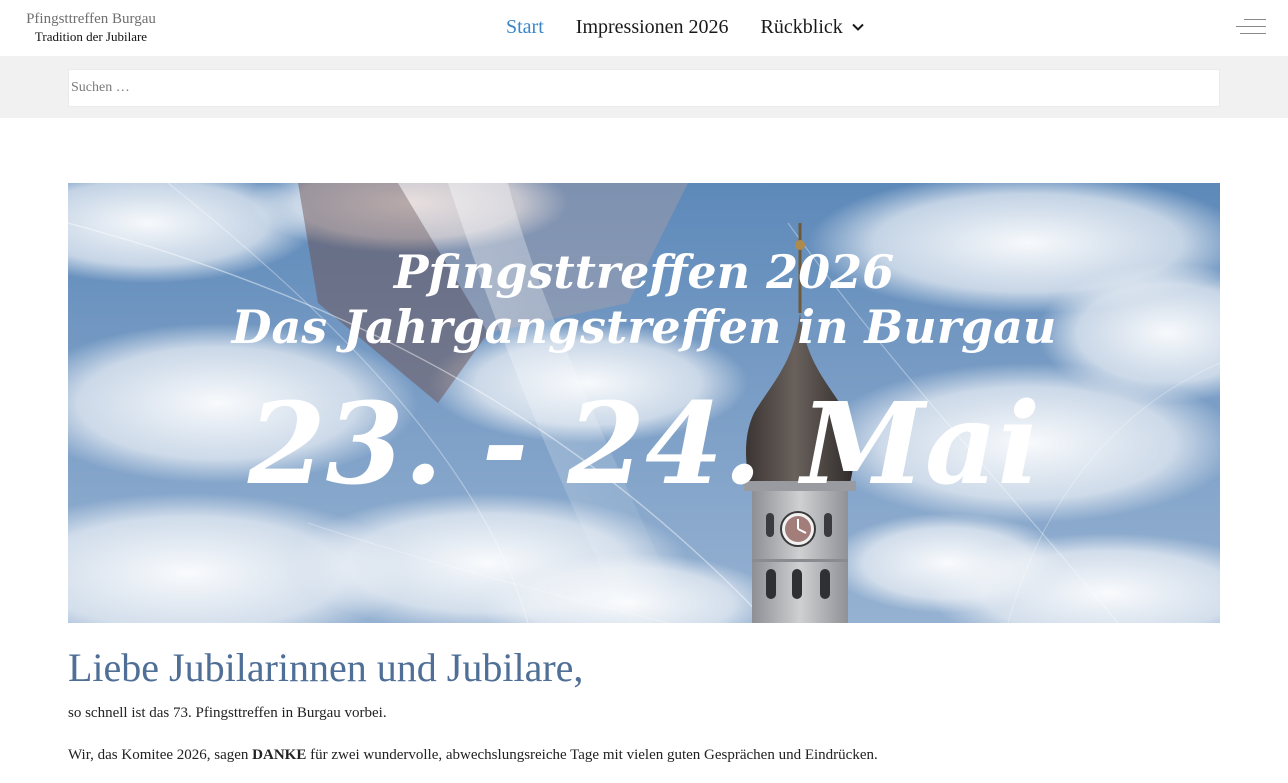  Describe the element at coordinates (652, 27) in the screenshot. I see `nav-item-impressionen: Impressionen 2026` at that location.